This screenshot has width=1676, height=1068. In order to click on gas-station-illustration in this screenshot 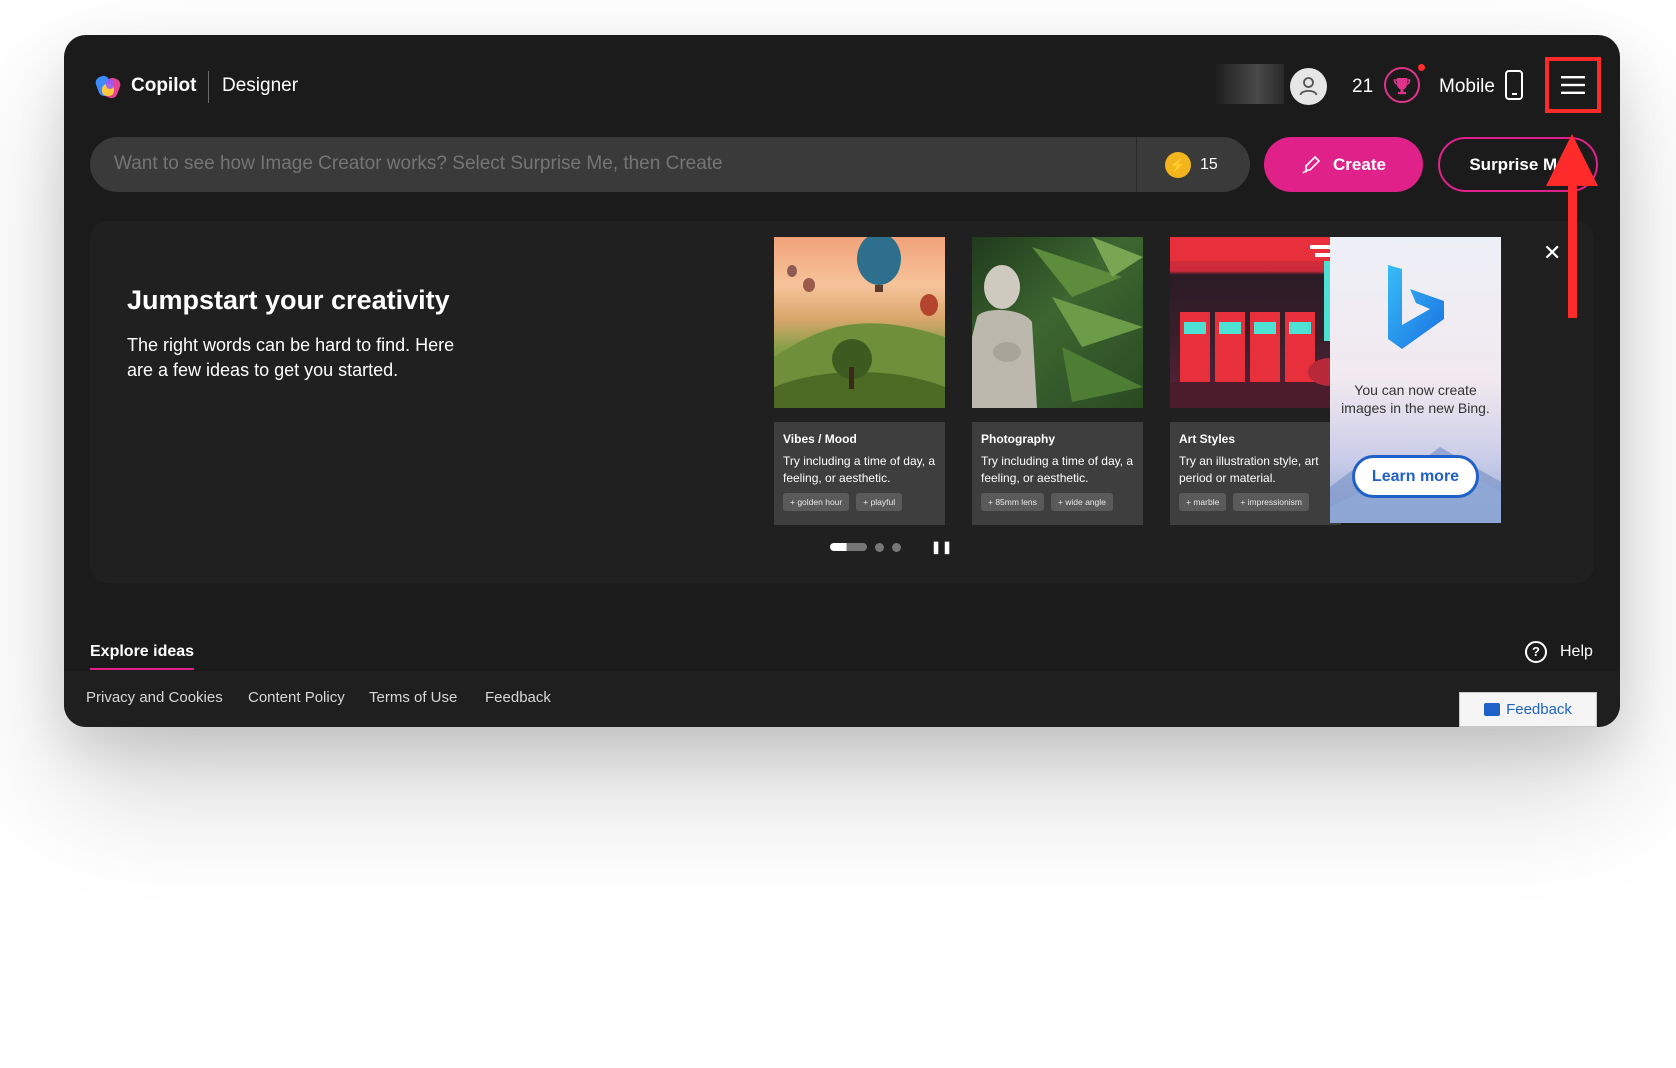, I will do `click(1255, 322)`.